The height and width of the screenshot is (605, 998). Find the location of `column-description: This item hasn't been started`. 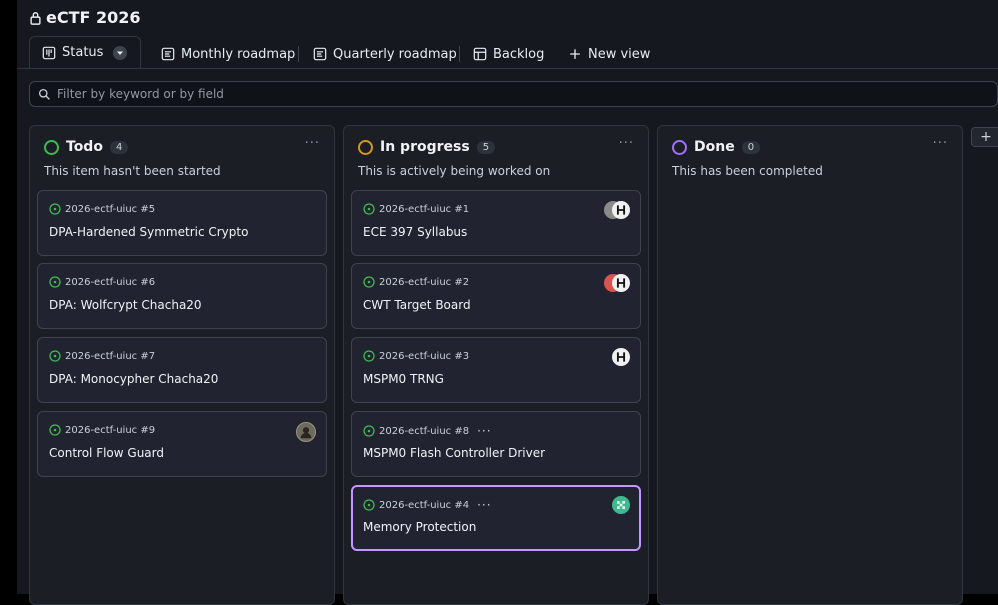

column-description: This item hasn't been started is located at coordinates (132, 171).